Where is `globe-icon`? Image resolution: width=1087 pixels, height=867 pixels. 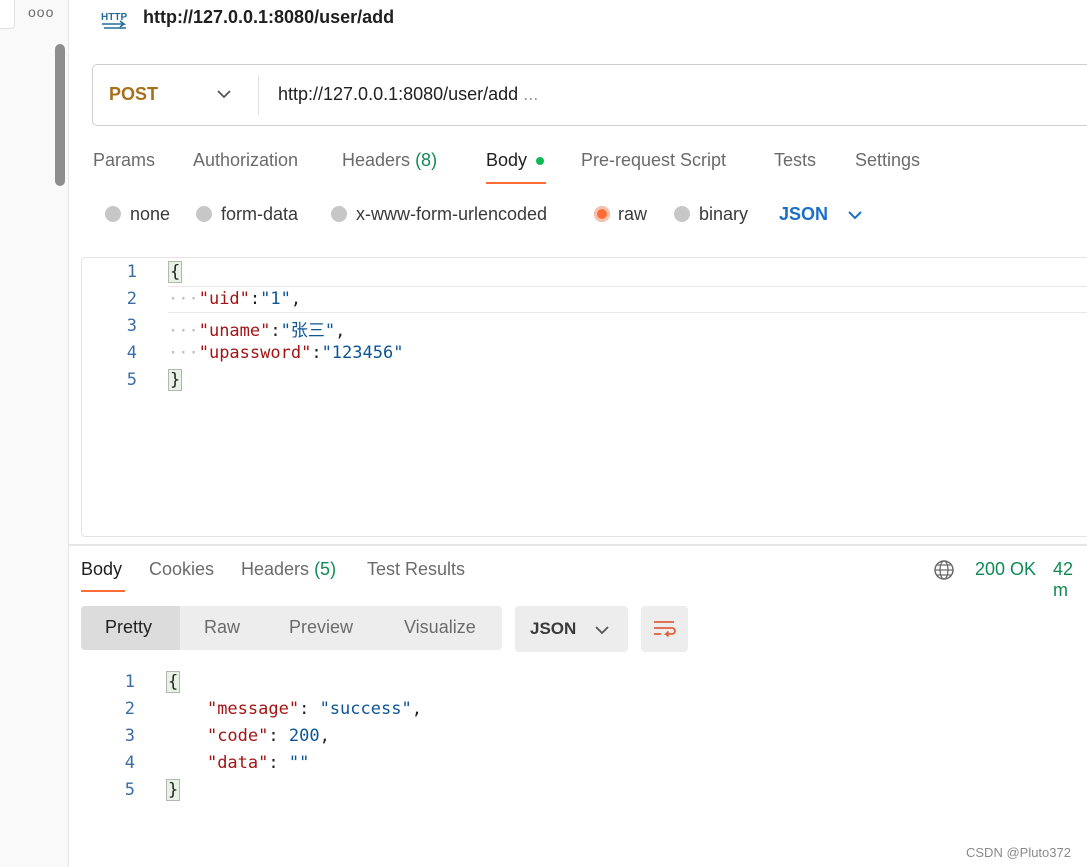
globe-icon is located at coordinates (944, 570).